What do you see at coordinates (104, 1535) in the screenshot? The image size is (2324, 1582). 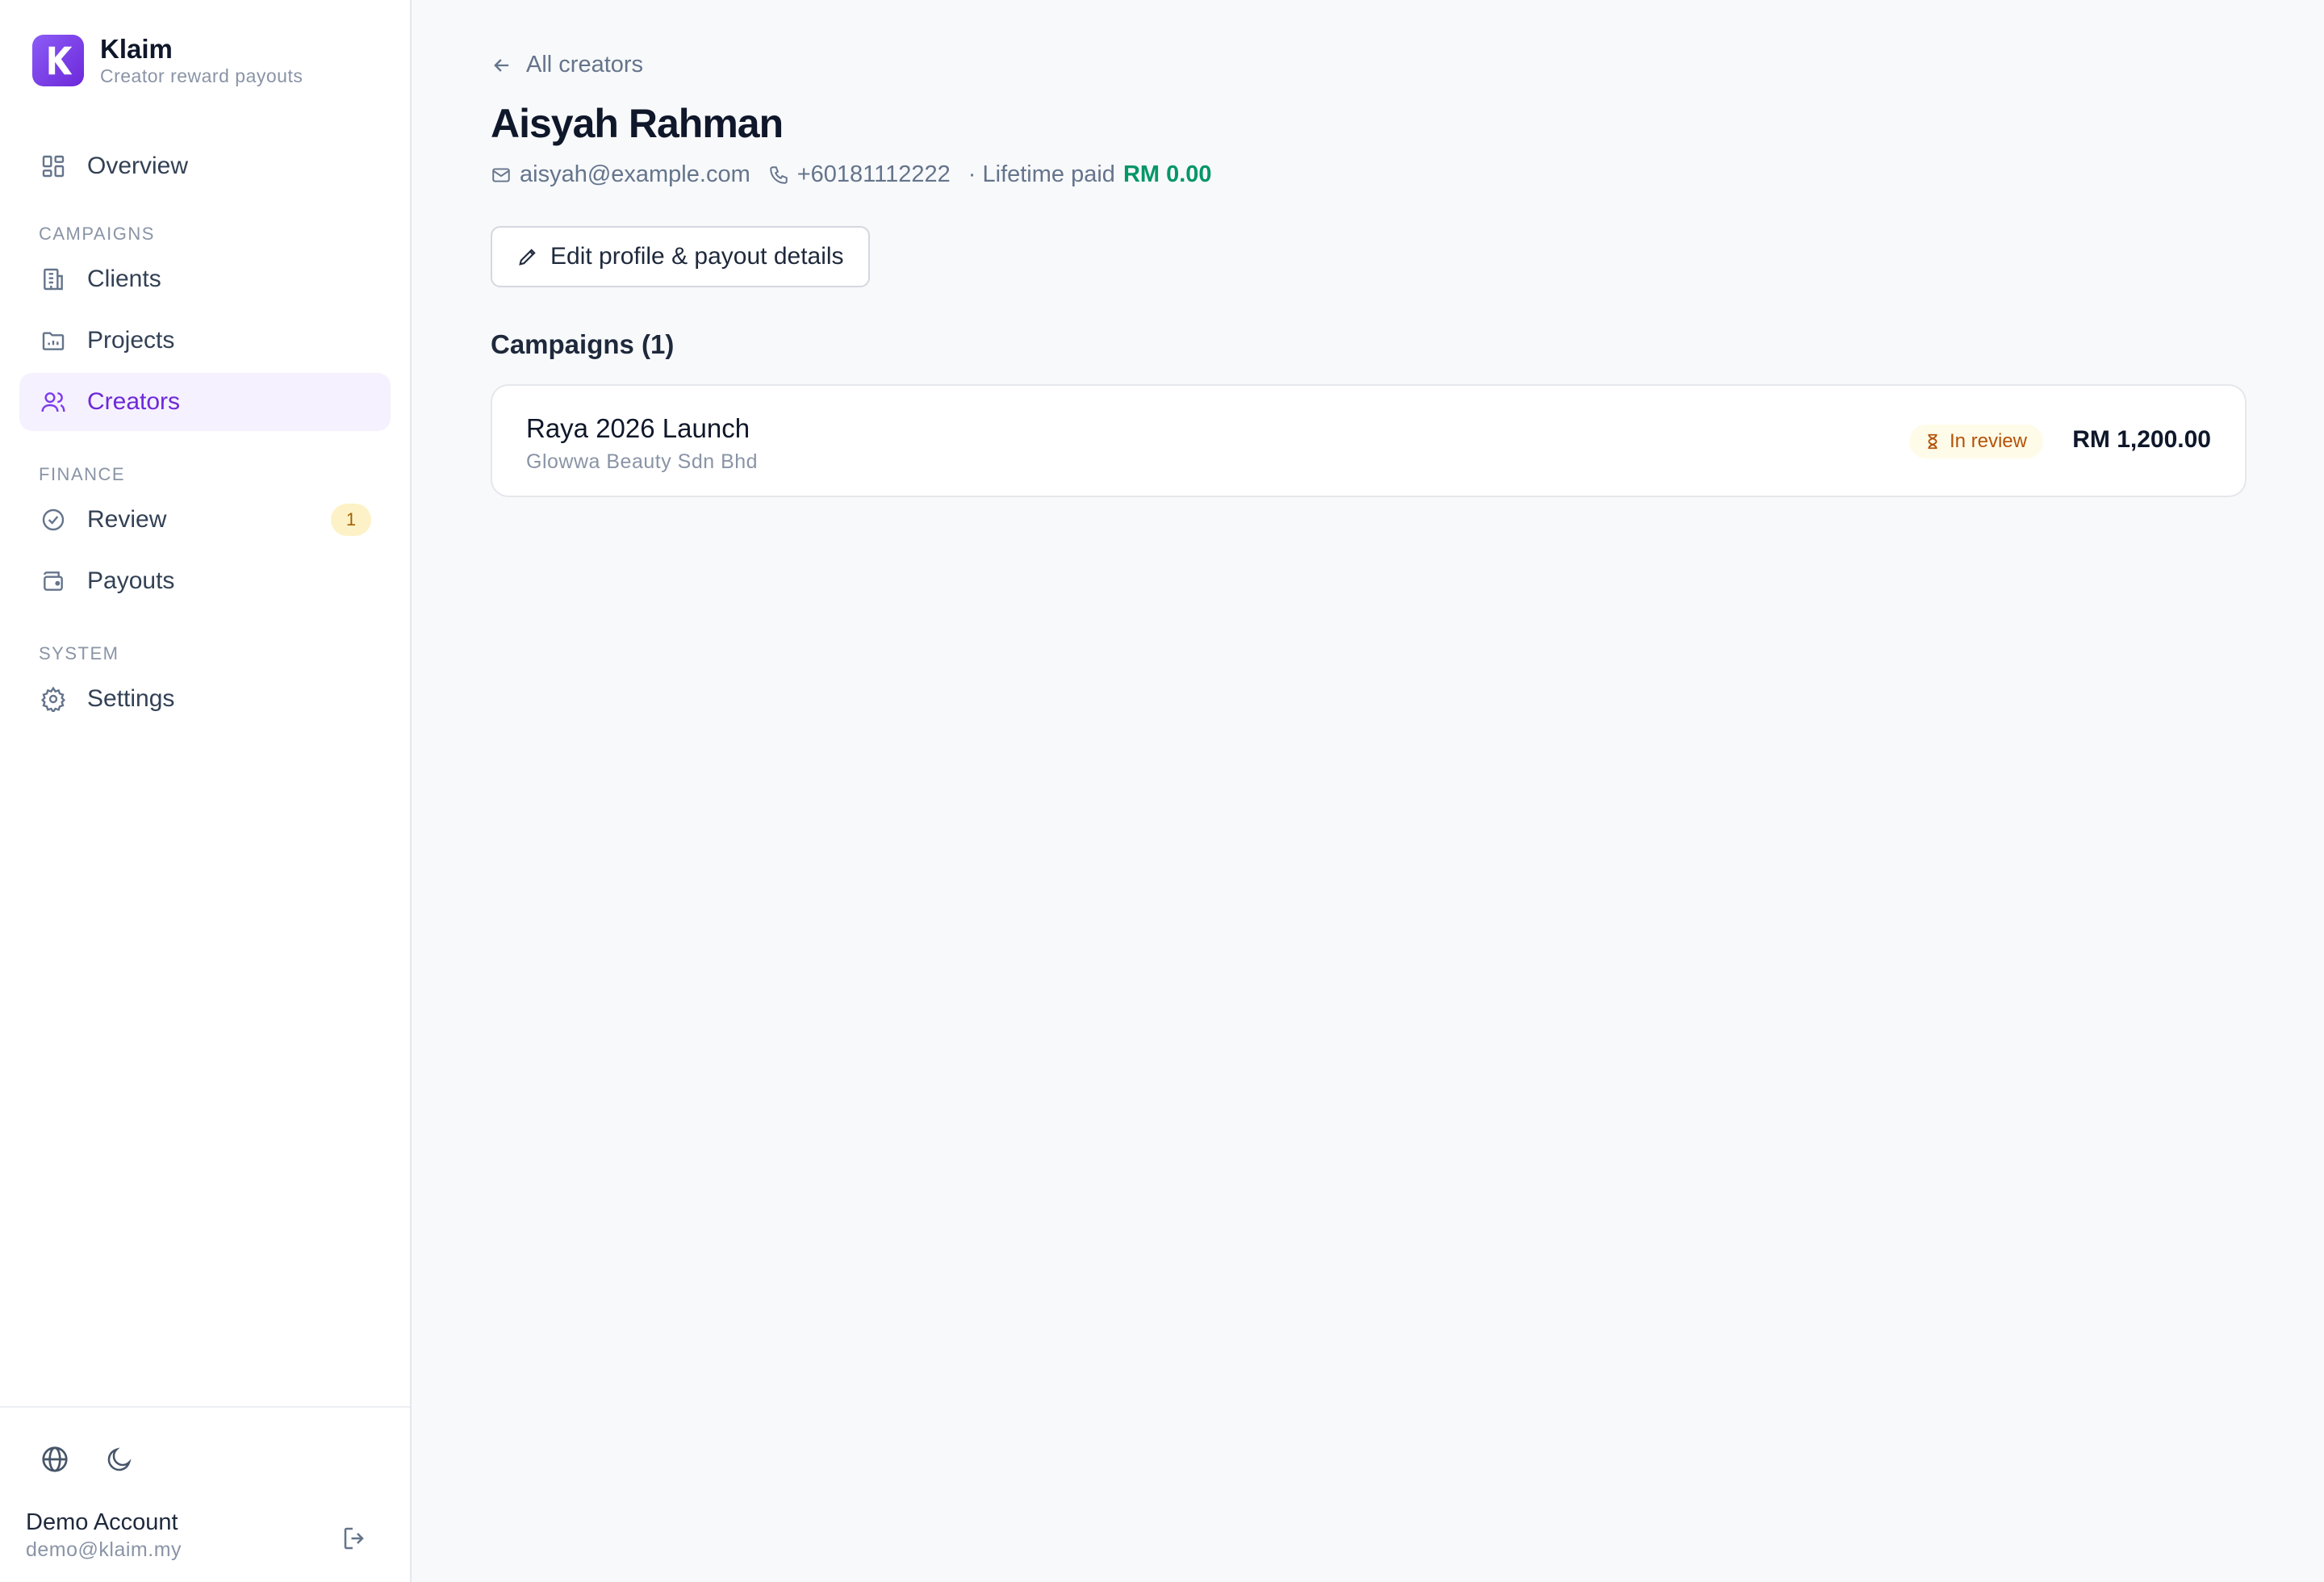 I see `account-info: Demo Account demo@klaim.my` at bounding box center [104, 1535].